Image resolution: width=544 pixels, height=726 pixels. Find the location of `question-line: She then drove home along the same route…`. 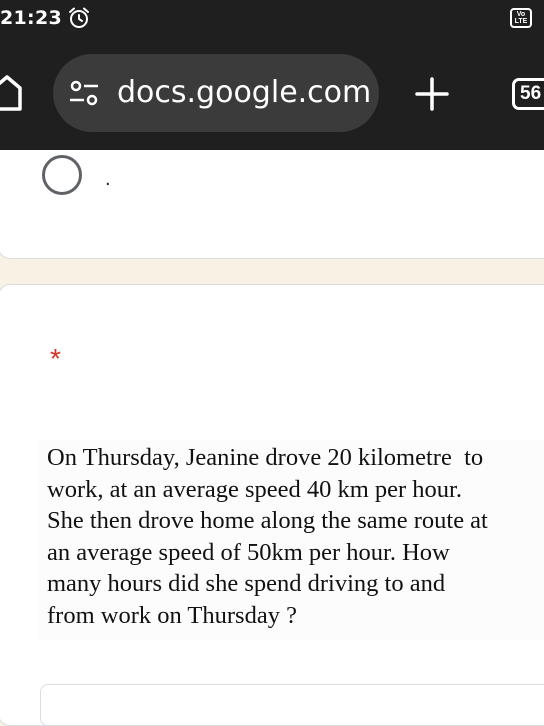

question-line: She then drove home along the same route… is located at coordinates (267, 520).